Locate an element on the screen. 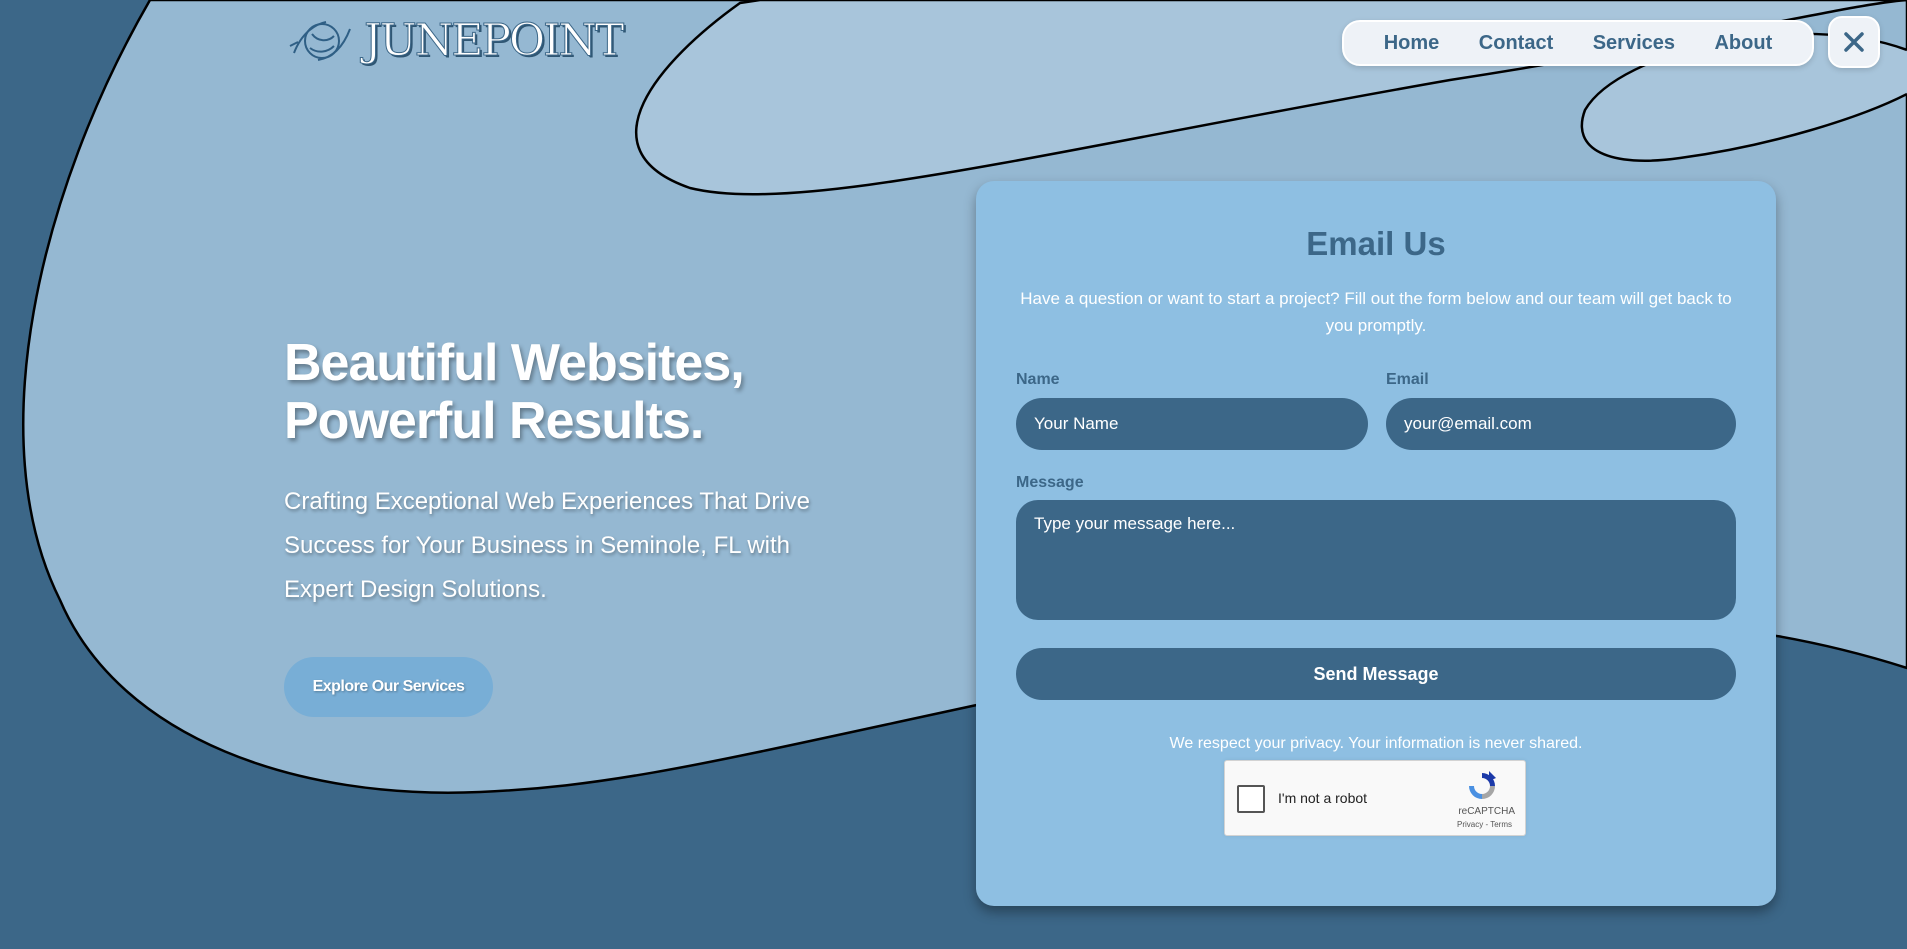 The width and height of the screenshot is (1907, 949). hero-title-line-2: Powerful Results. is located at coordinates (494, 421).